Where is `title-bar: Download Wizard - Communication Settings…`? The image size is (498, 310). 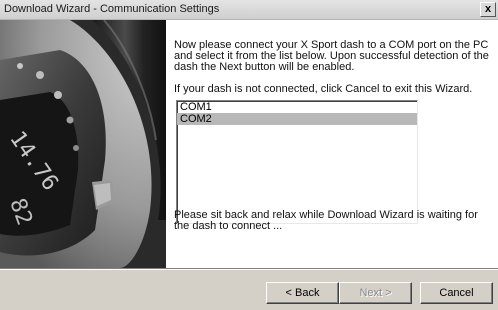
title-bar: Download Wizard - Communication Settings… is located at coordinates (249, 10).